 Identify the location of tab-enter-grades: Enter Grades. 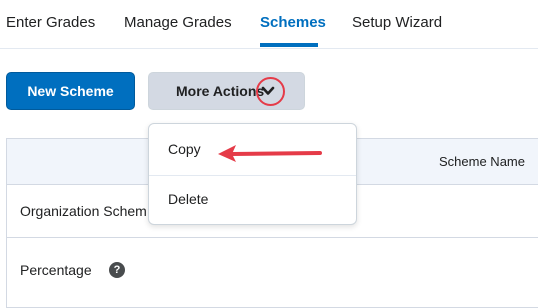
(50, 22).